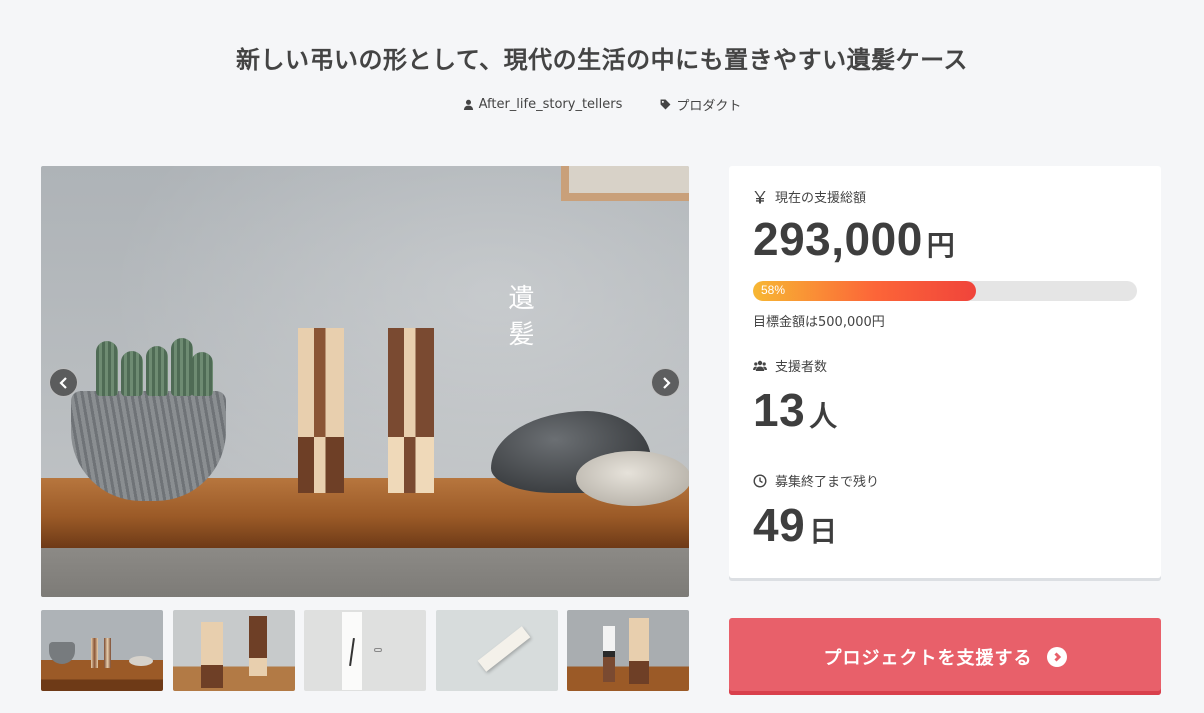 This screenshot has width=1204, height=713. Describe the element at coordinates (928, 658) in the screenshot. I see `support-button-label: プロジェクトを支援する` at that location.